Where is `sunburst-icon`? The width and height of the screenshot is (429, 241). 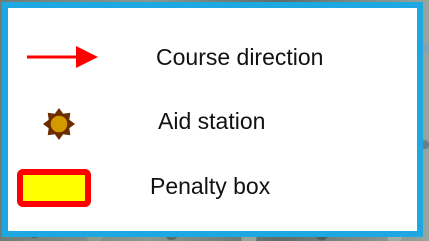 sunburst-icon is located at coordinates (59, 124).